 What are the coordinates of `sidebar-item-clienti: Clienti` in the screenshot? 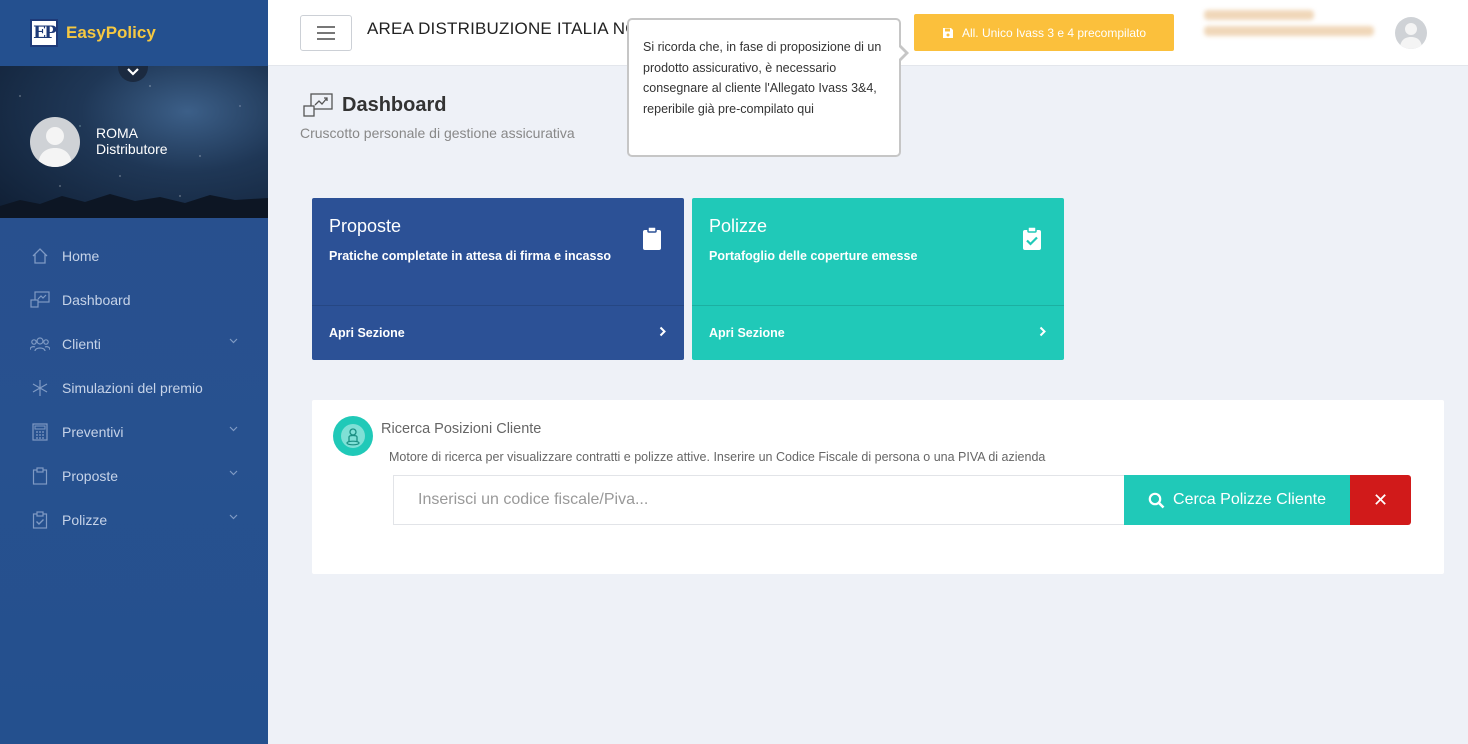 It's located at (134, 344).